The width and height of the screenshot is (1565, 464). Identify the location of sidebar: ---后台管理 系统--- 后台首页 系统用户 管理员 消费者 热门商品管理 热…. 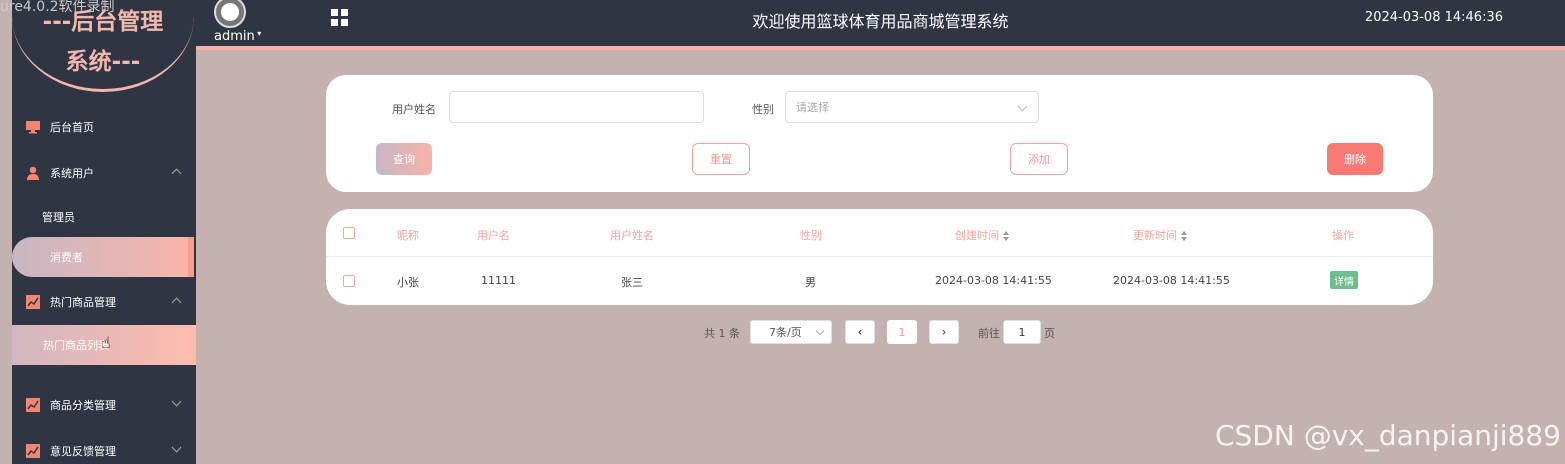
(104, 232).